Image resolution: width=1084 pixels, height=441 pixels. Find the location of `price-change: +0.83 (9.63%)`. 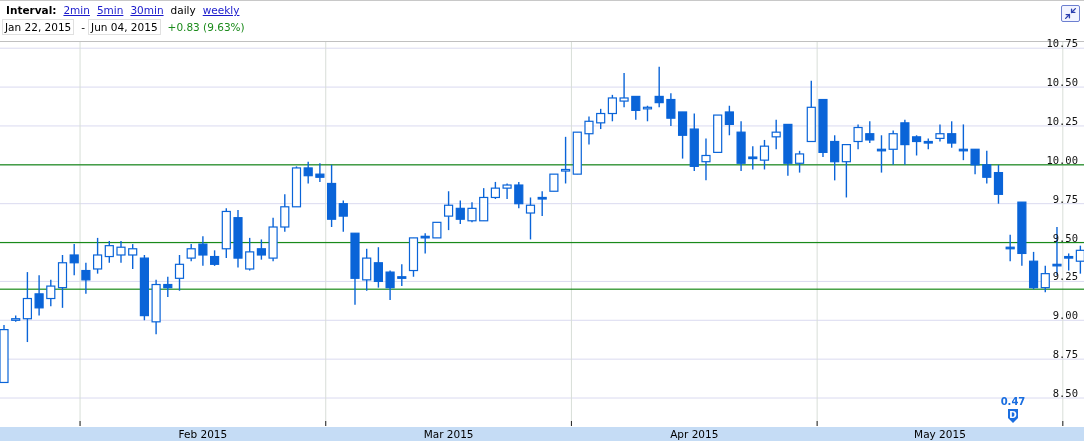

price-change: +0.83 (9.63%) is located at coordinates (206, 27).